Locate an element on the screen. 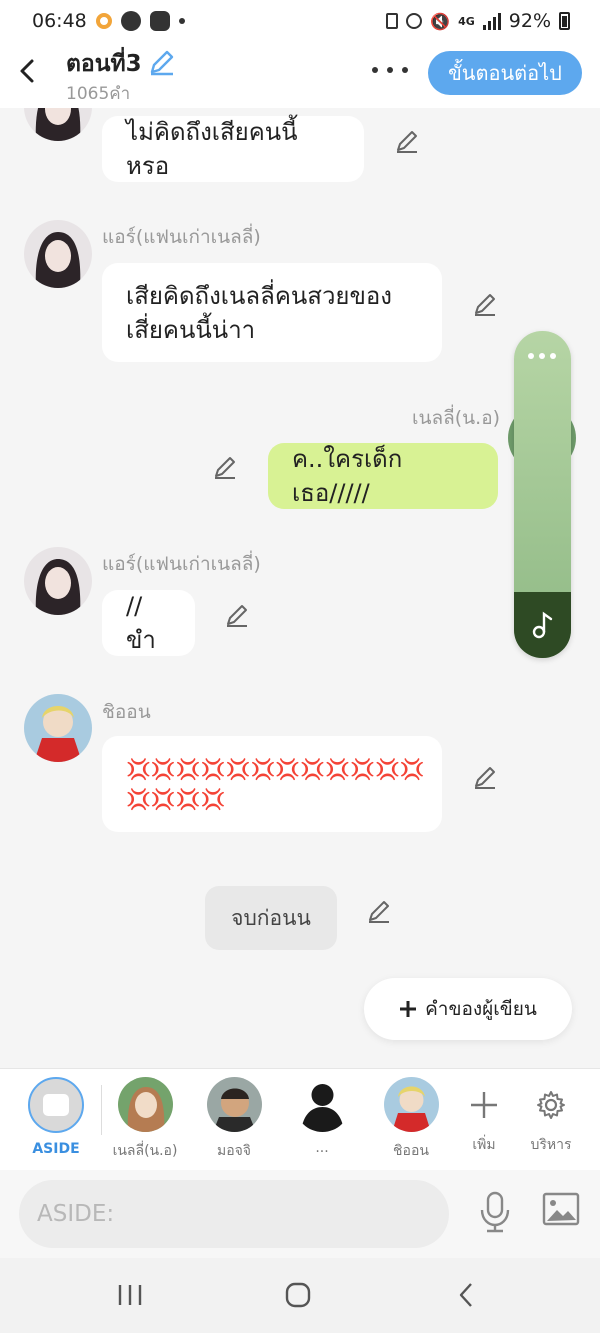 The width and height of the screenshot is (600, 1333). character-label: ชิออน is located at coordinates (411, 1151).